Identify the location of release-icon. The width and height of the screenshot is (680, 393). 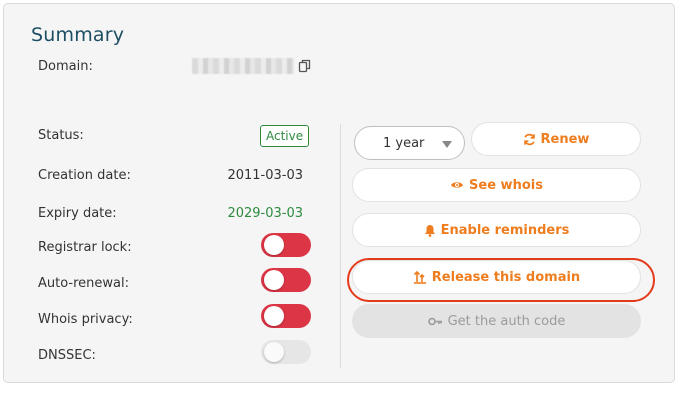
(419, 277).